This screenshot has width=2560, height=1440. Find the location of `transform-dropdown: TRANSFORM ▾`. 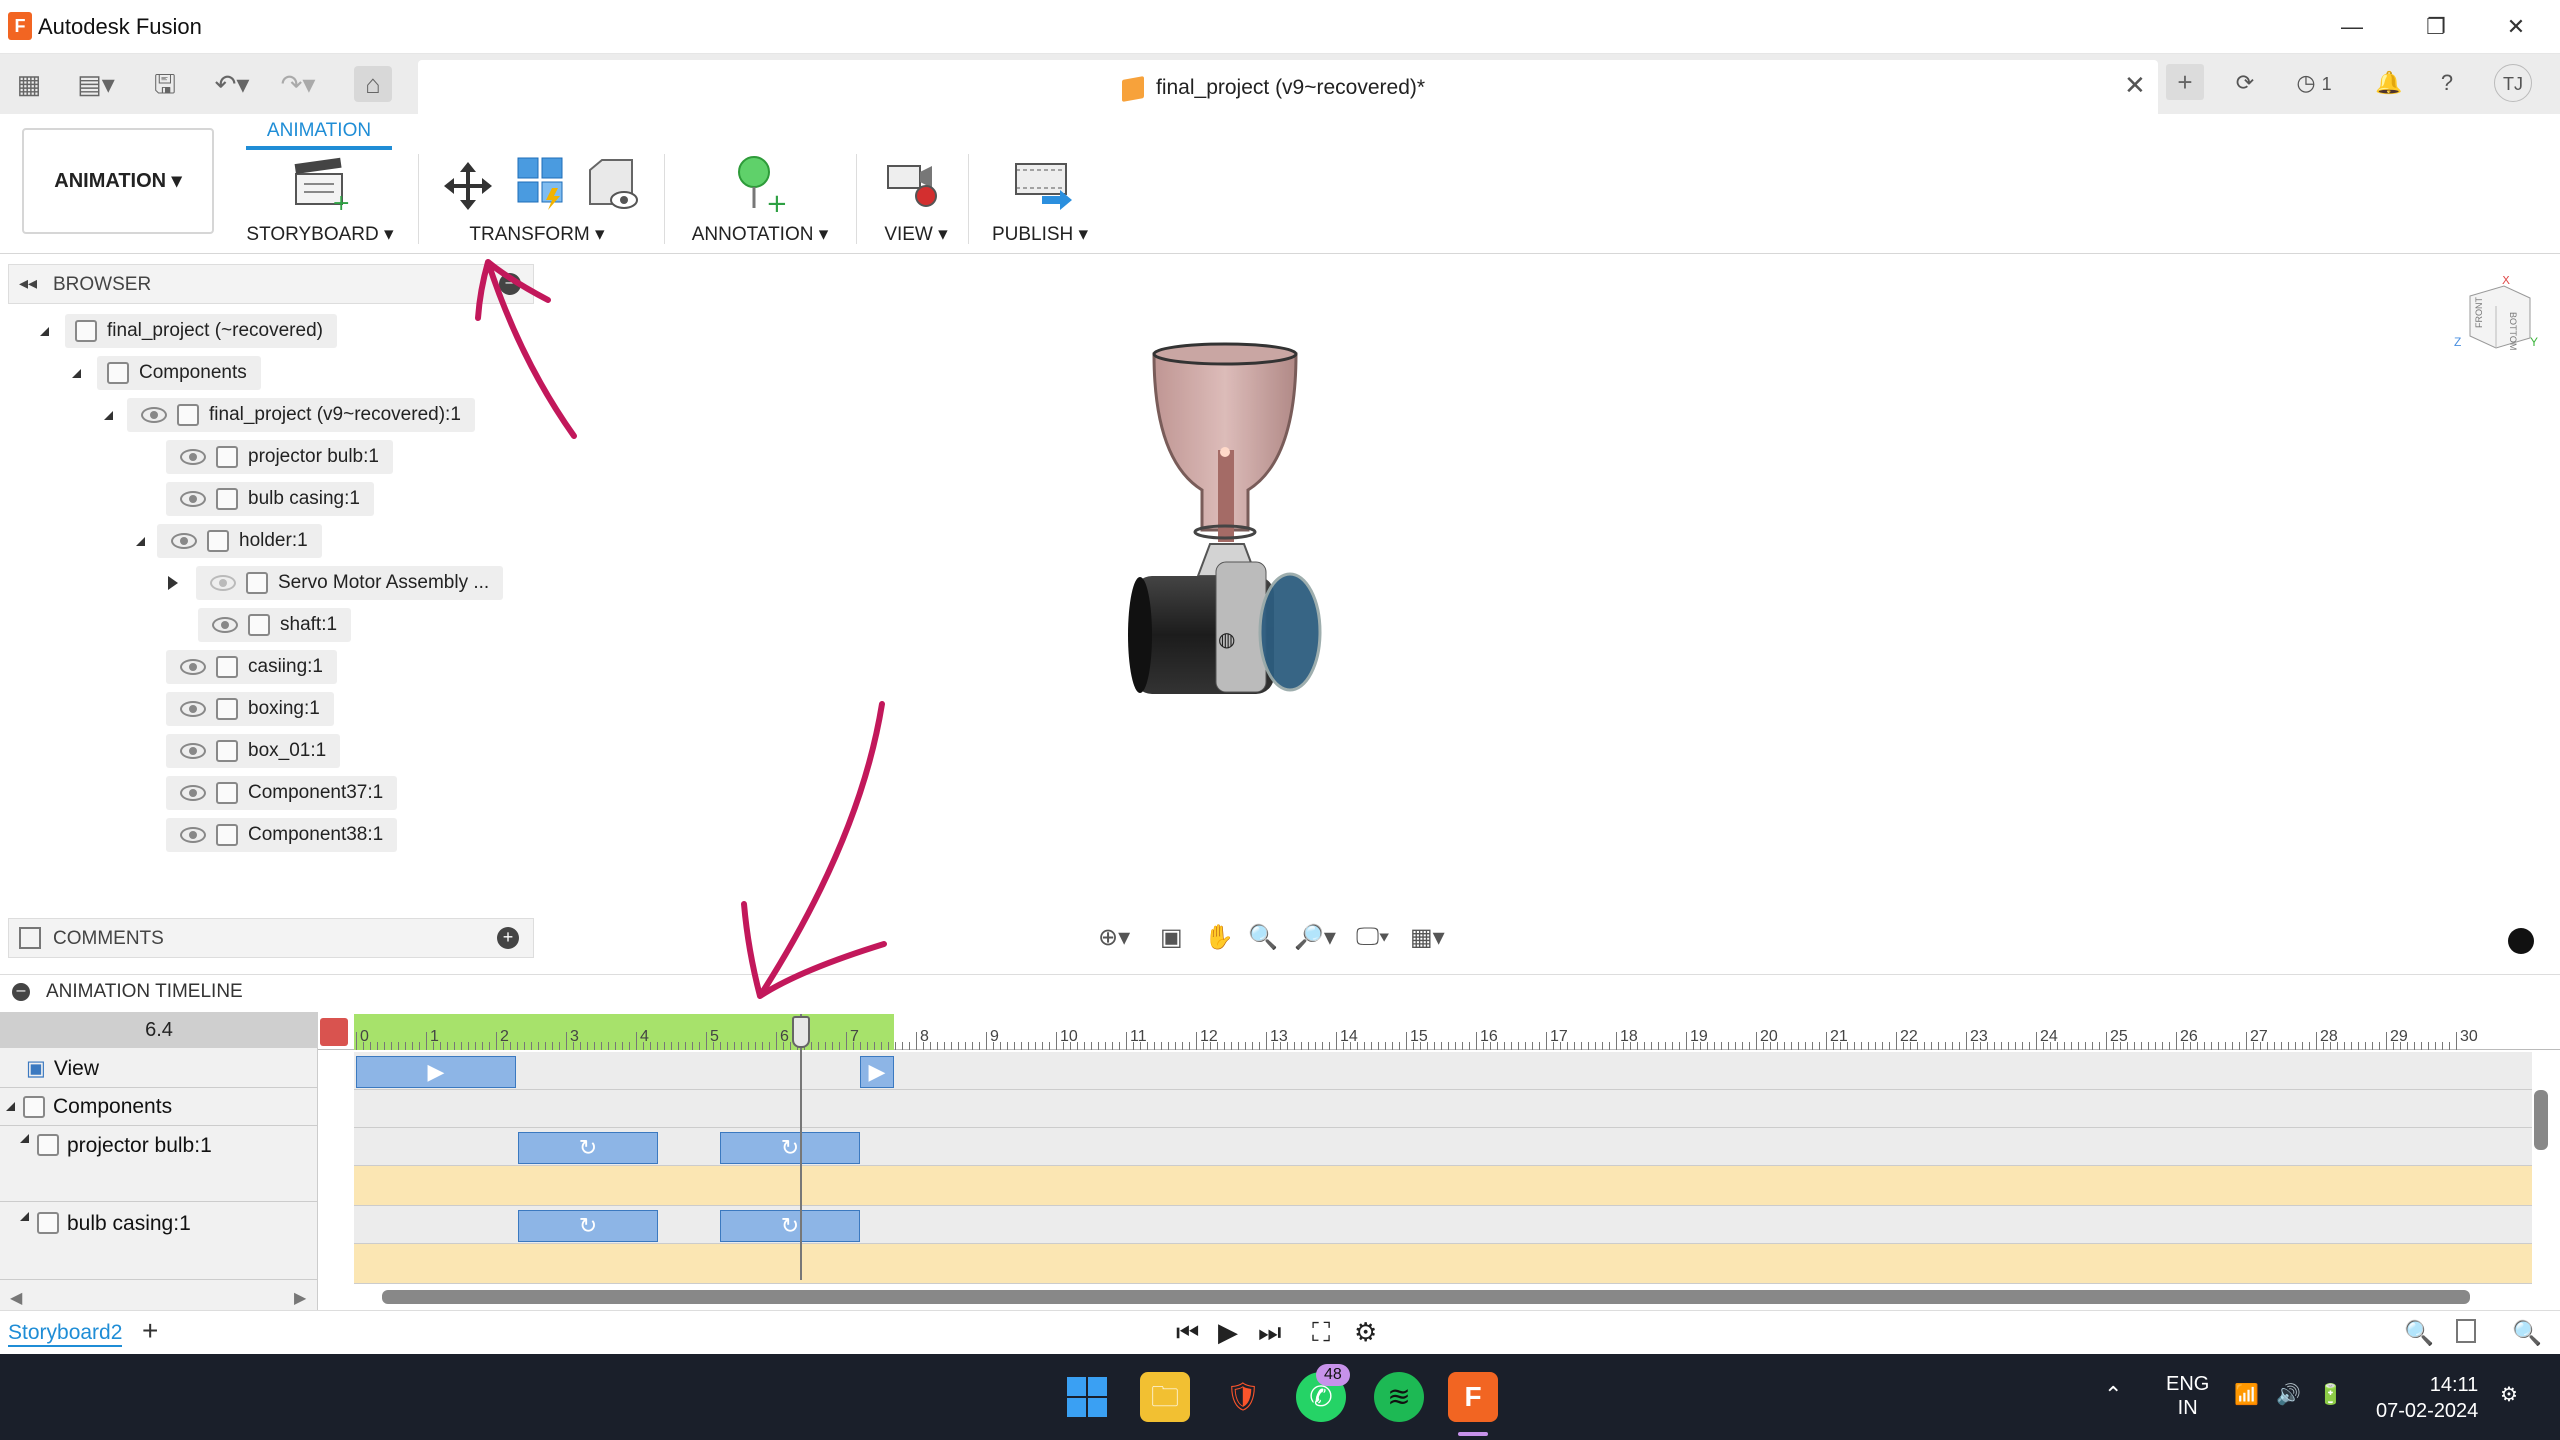

transform-dropdown: TRANSFORM ▾ is located at coordinates (537, 234).